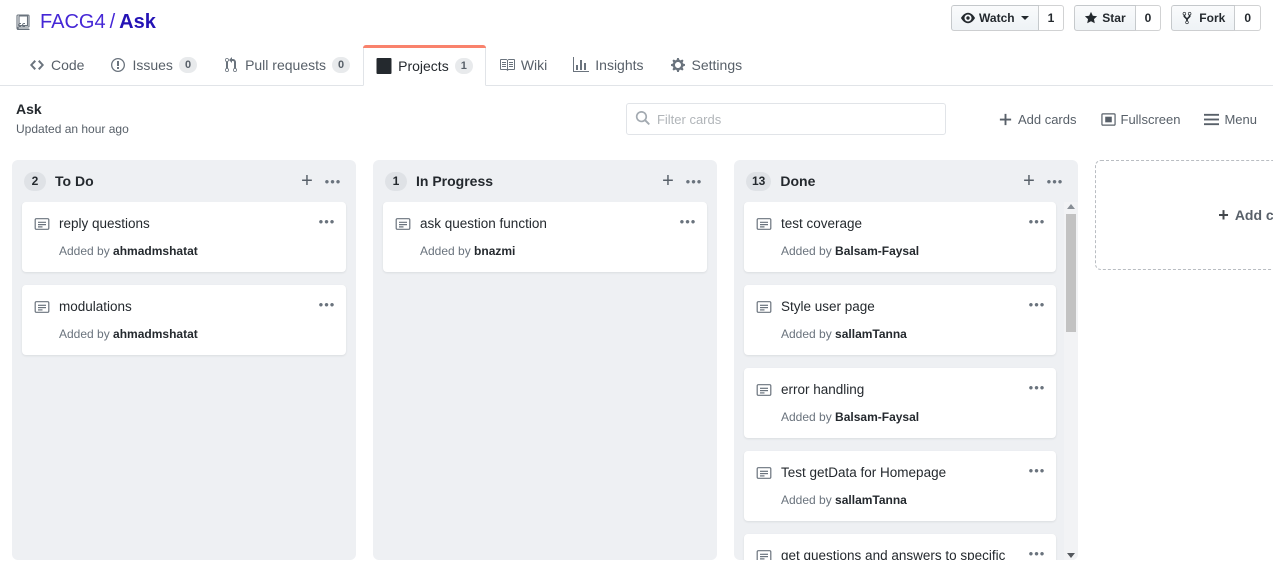 The width and height of the screenshot is (1273, 584). What do you see at coordinates (544, 223) in the screenshot?
I see `card-header: ask question function` at bounding box center [544, 223].